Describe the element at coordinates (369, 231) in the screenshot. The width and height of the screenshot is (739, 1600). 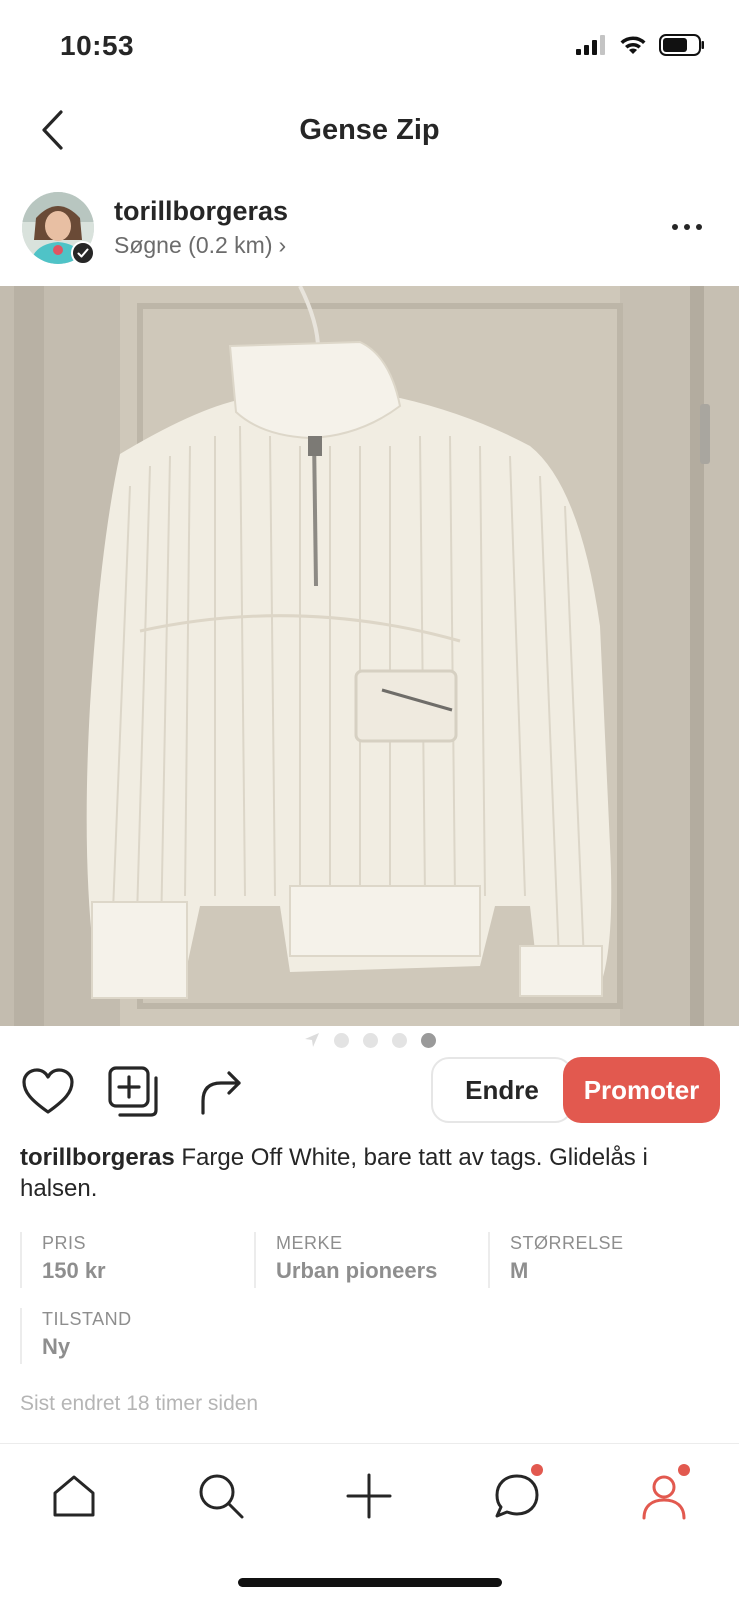
I see `seller-row: torillborgeras Søgne (0.2 km) ›` at that location.